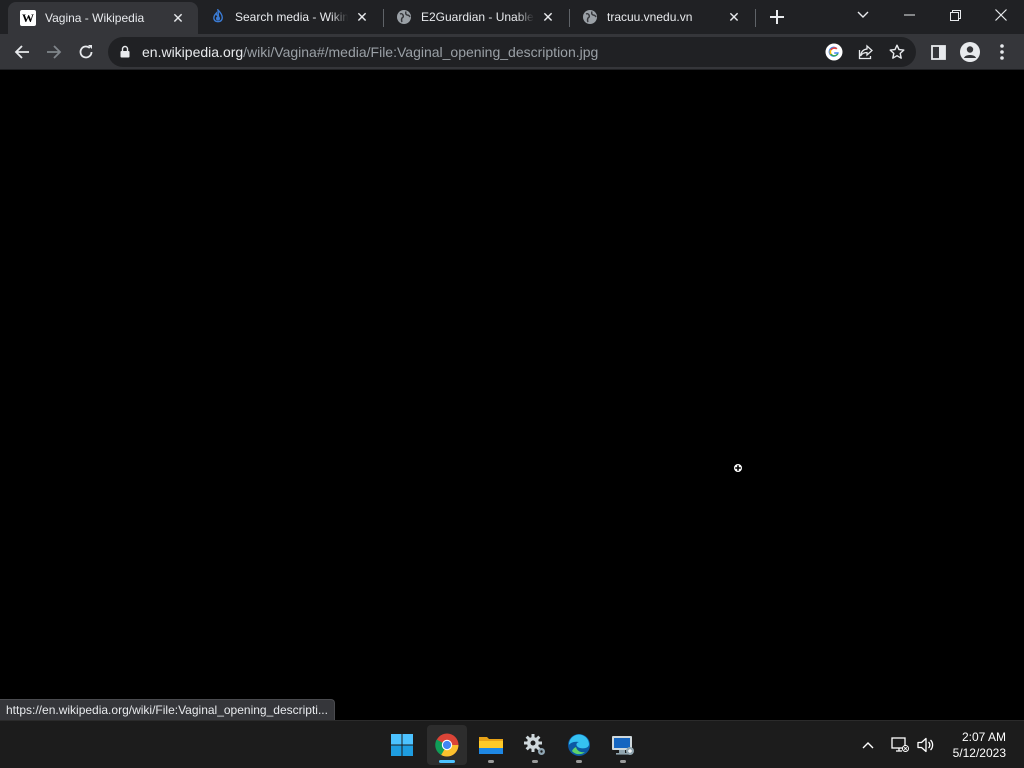 The image size is (1024, 768). I want to click on tab-title: Vagina - Wikipedia, so click(95, 18).